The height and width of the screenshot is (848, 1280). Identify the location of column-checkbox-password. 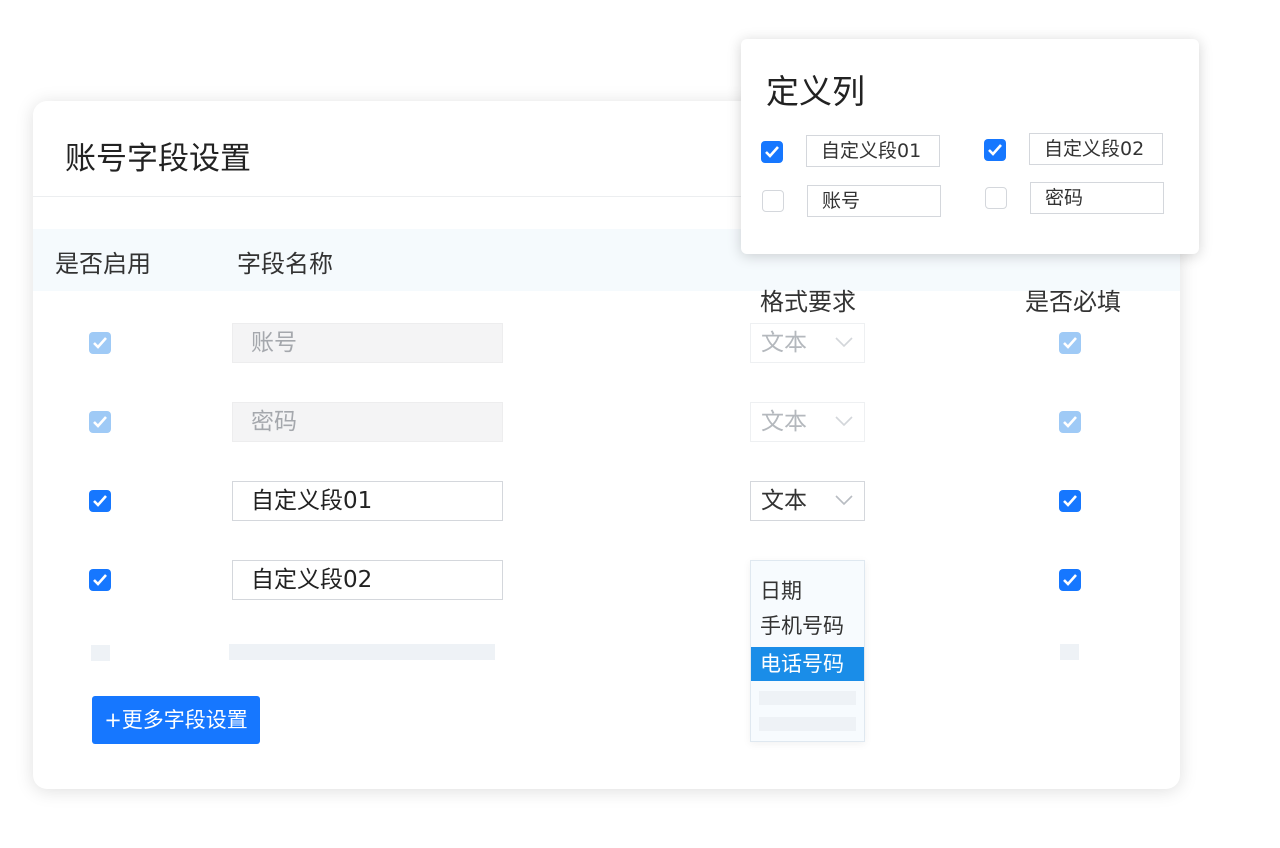
(996, 198).